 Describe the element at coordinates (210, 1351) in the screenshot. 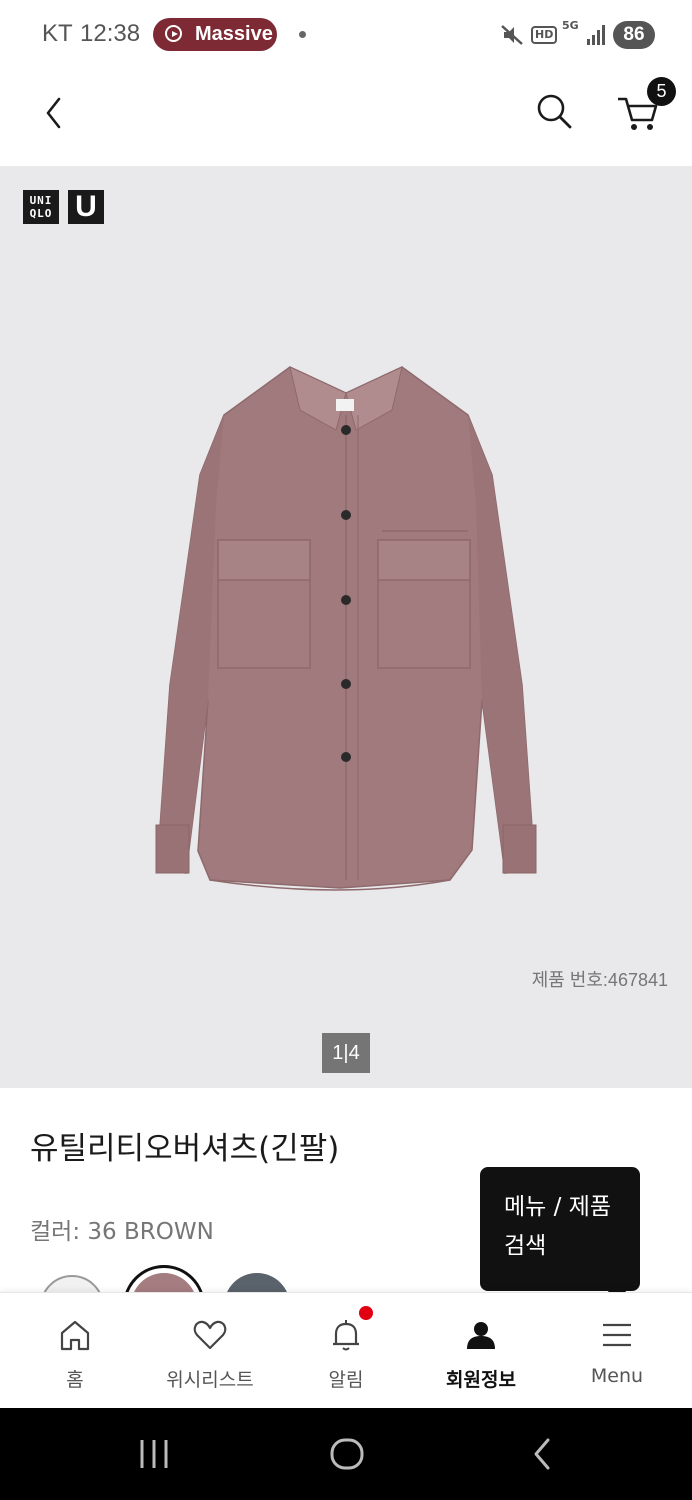

I see `nav-wishlist: 위시리스트` at that location.